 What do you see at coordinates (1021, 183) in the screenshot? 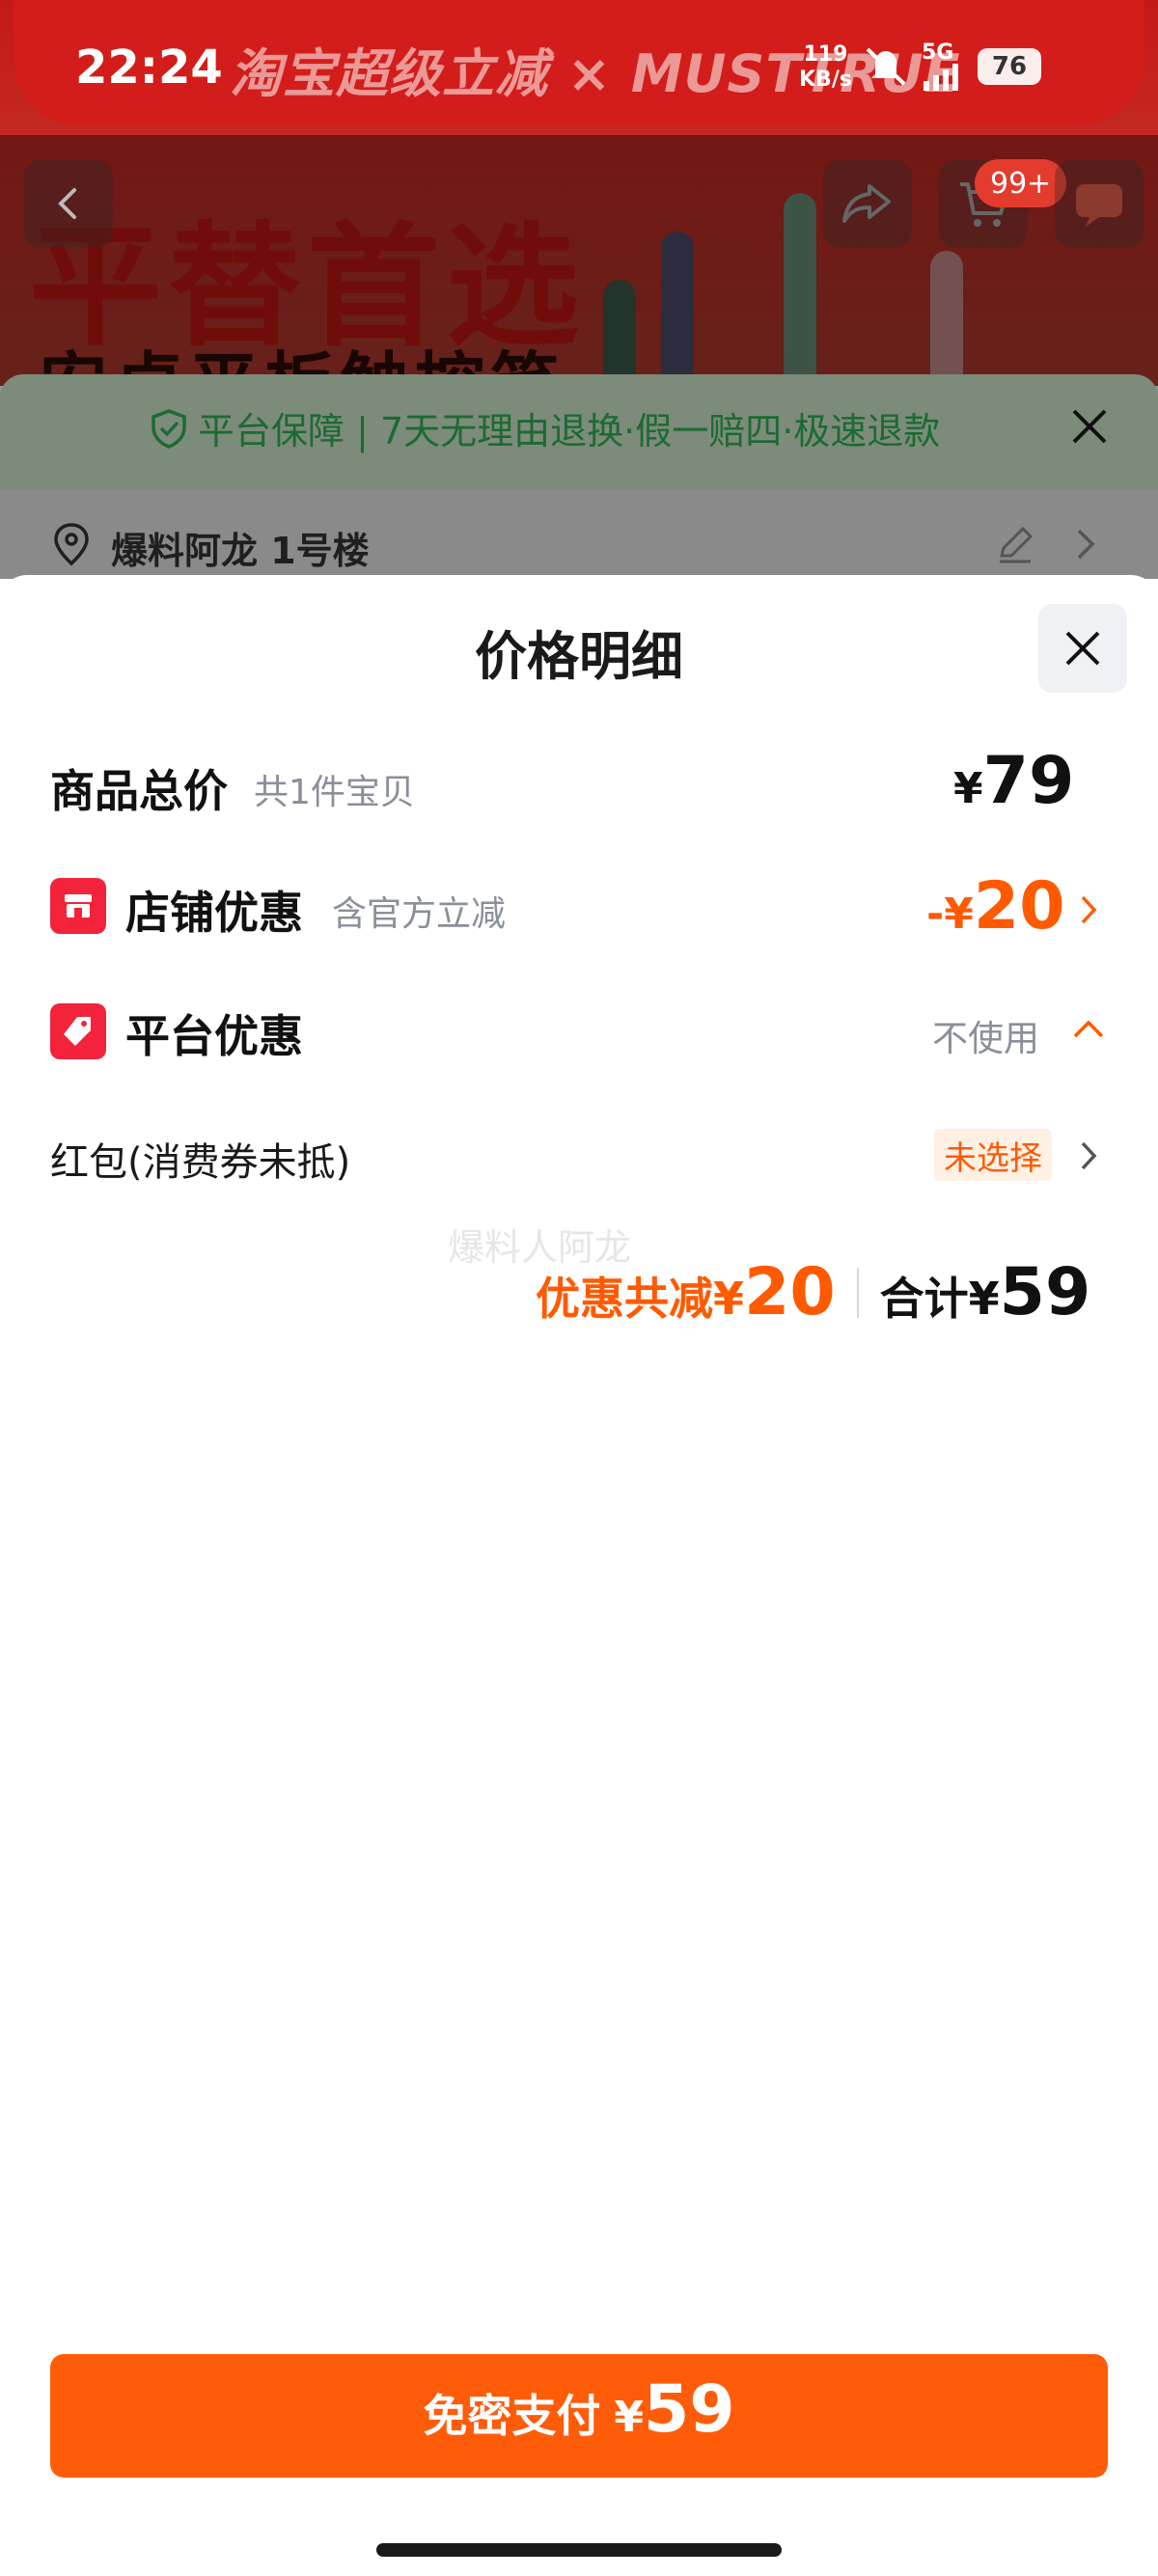
I see `cart-count-badge: 99+` at bounding box center [1021, 183].